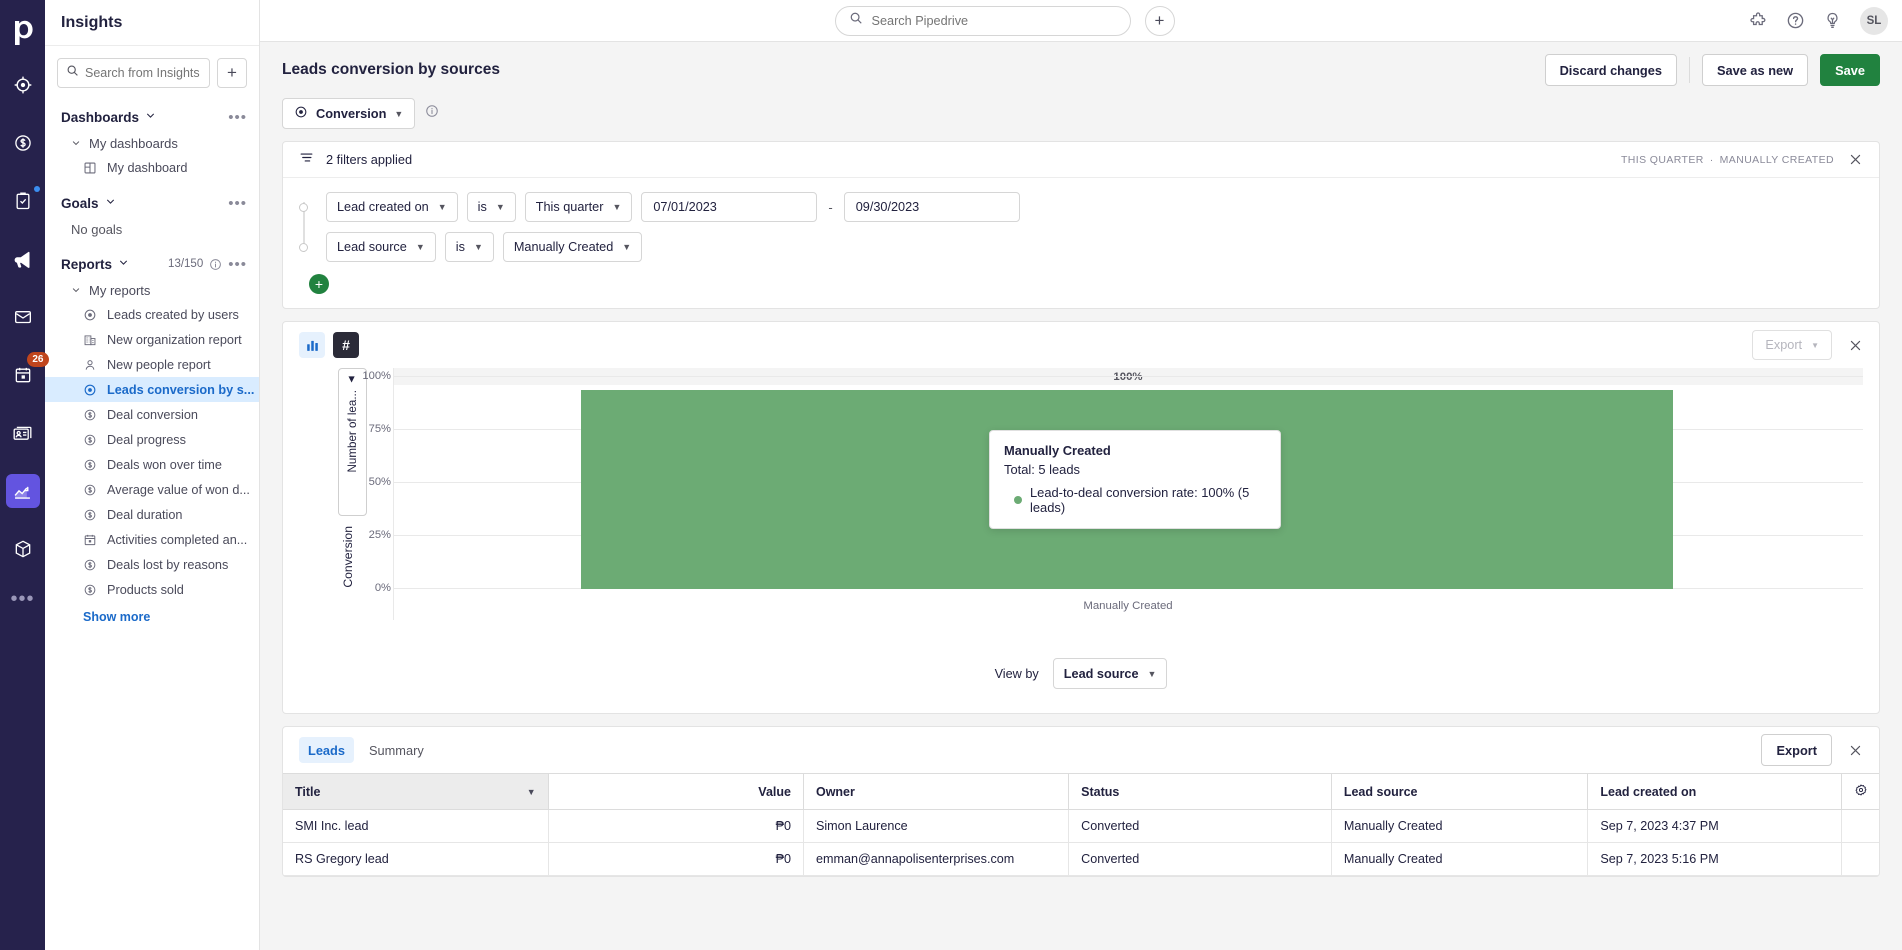 The width and height of the screenshot is (1902, 950). Describe the element at coordinates (1200, 791) in the screenshot. I see `column-header-status: Status` at that location.